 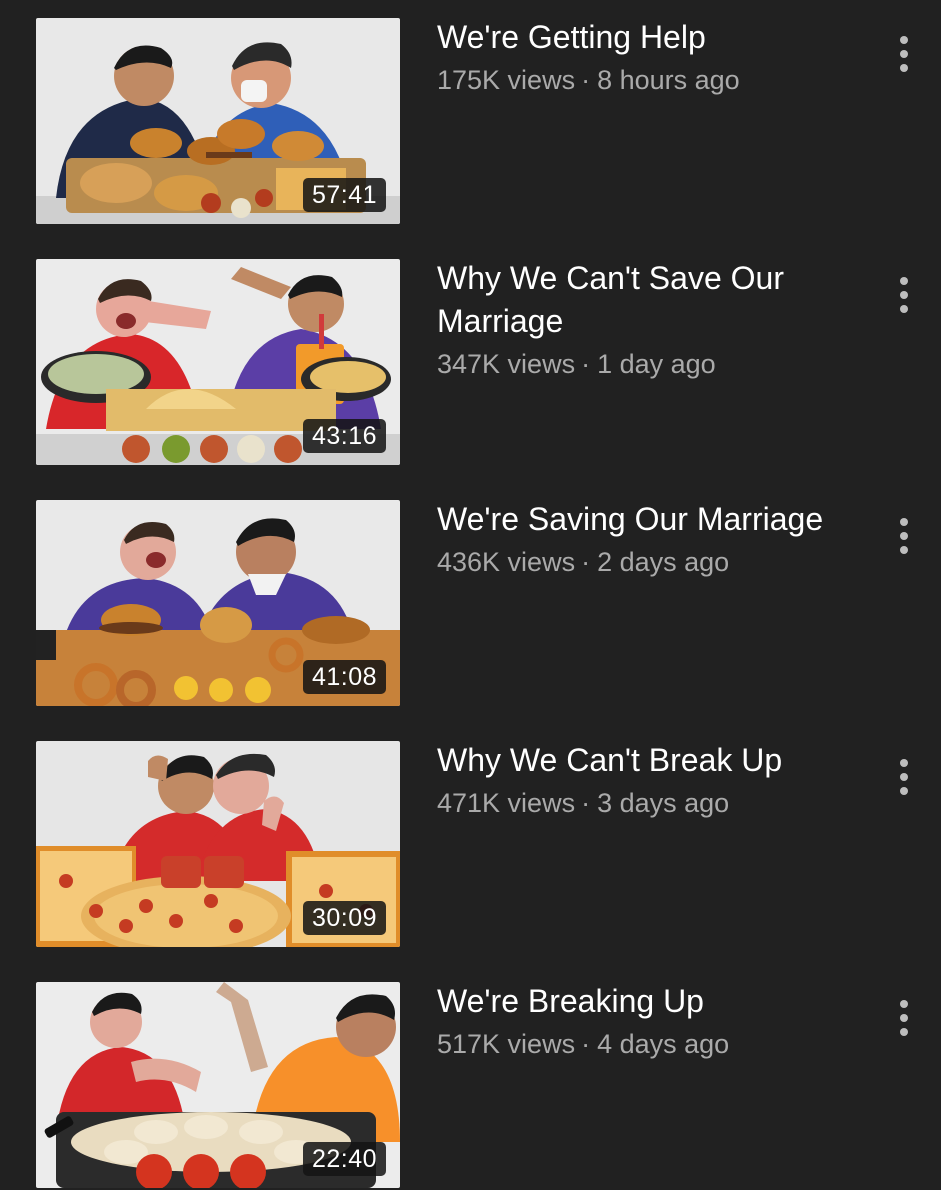 I want to click on upload-age: 3 days ago, so click(x=663, y=803).